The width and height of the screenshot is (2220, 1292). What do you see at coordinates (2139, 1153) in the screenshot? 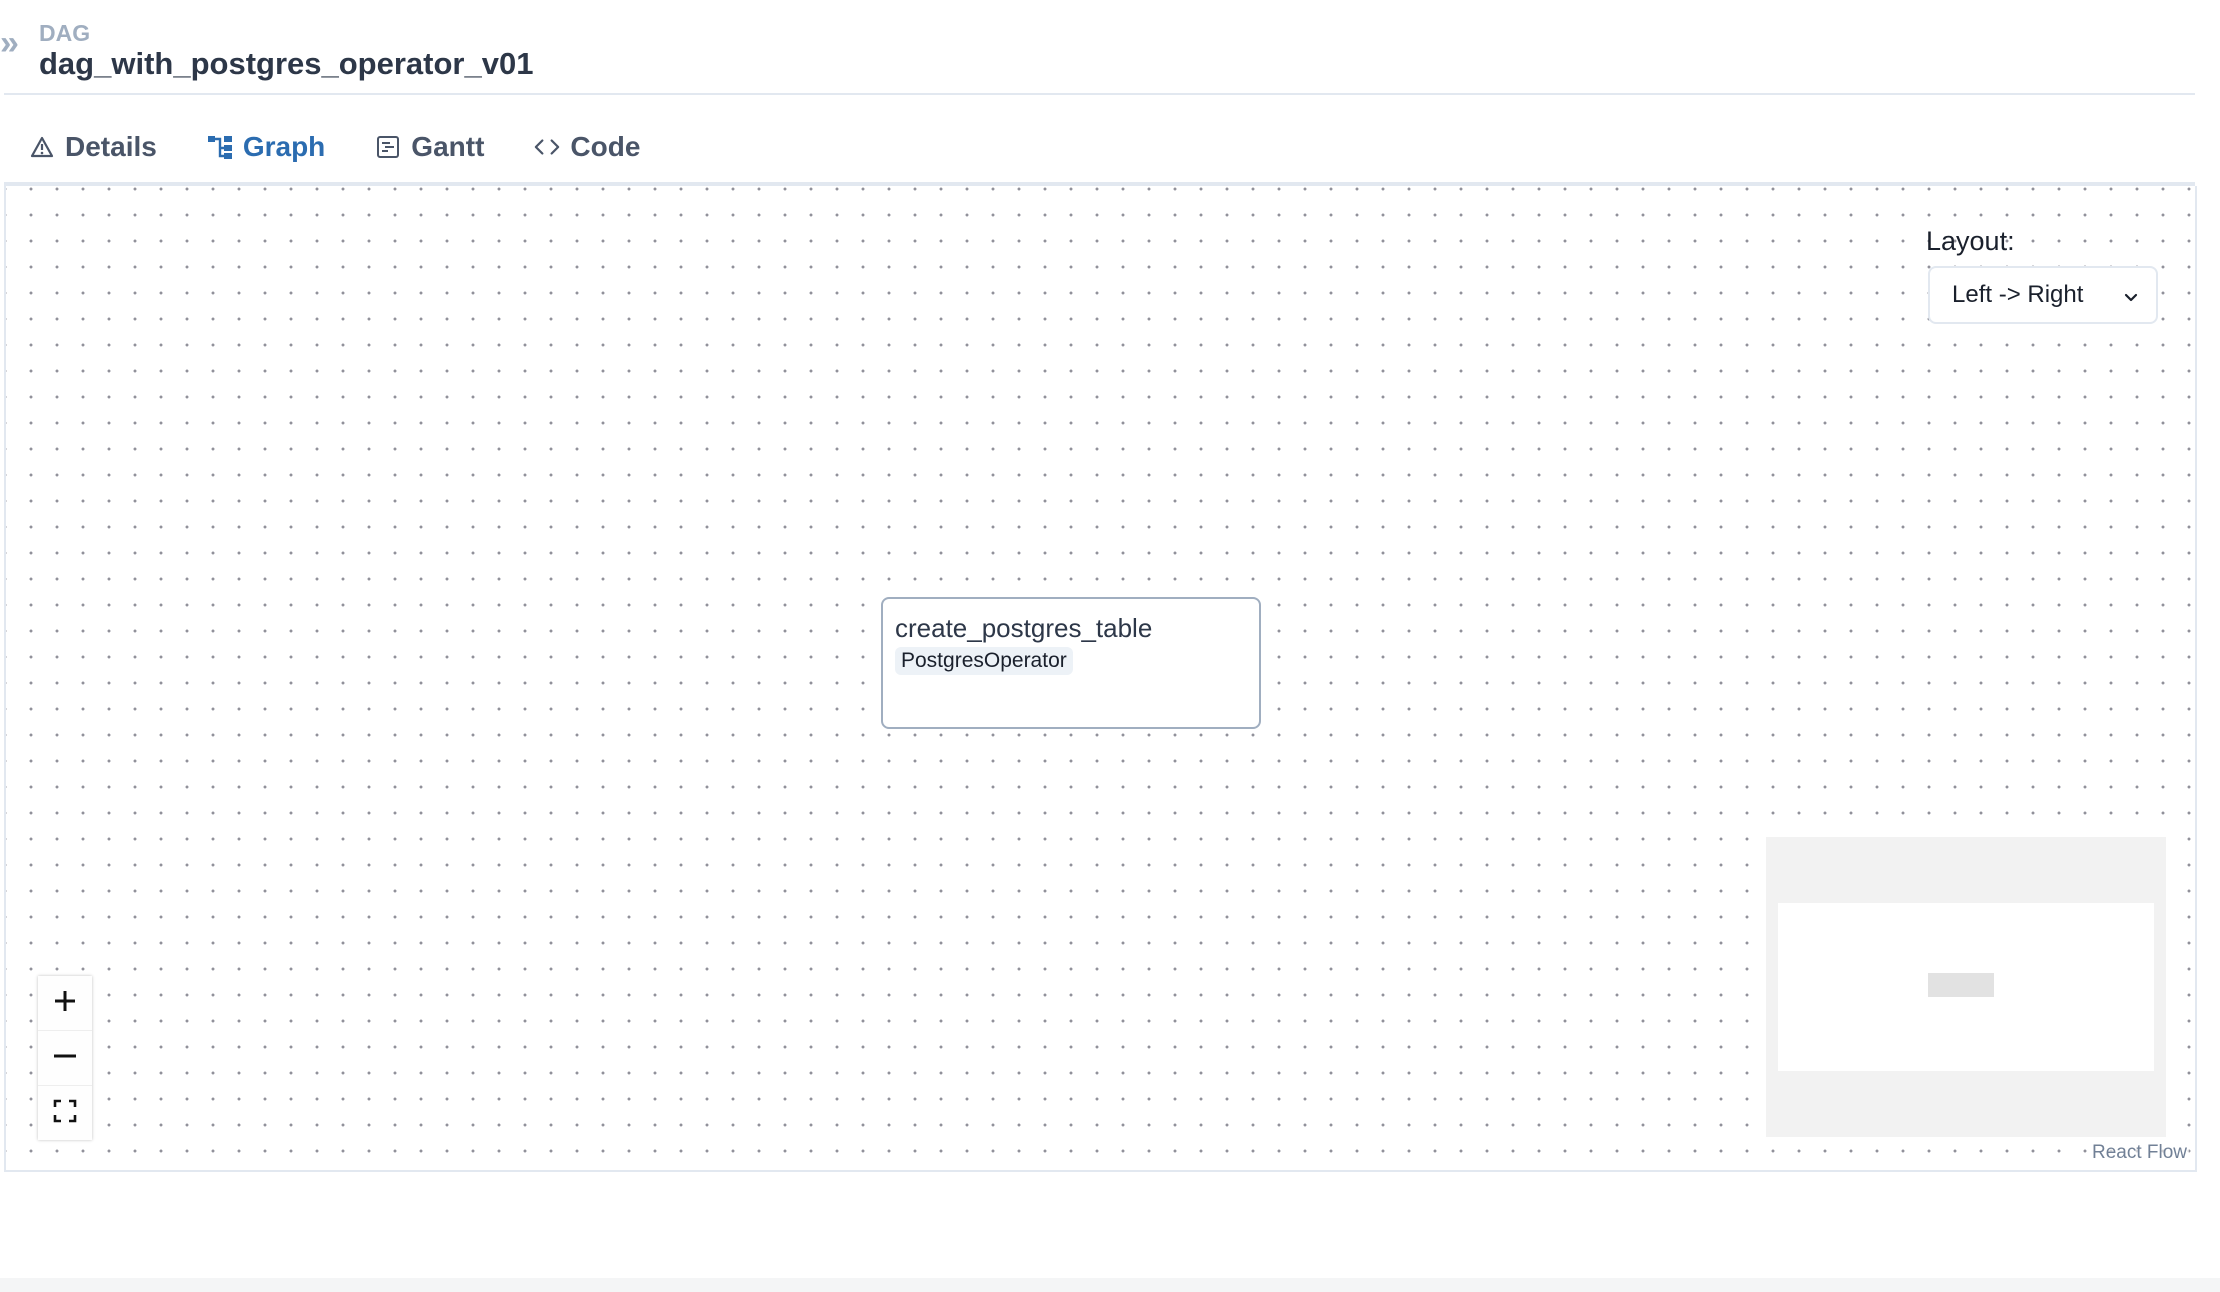
I see `react-flow-attribution: React Flow` at bounding box center [2139, 1153].